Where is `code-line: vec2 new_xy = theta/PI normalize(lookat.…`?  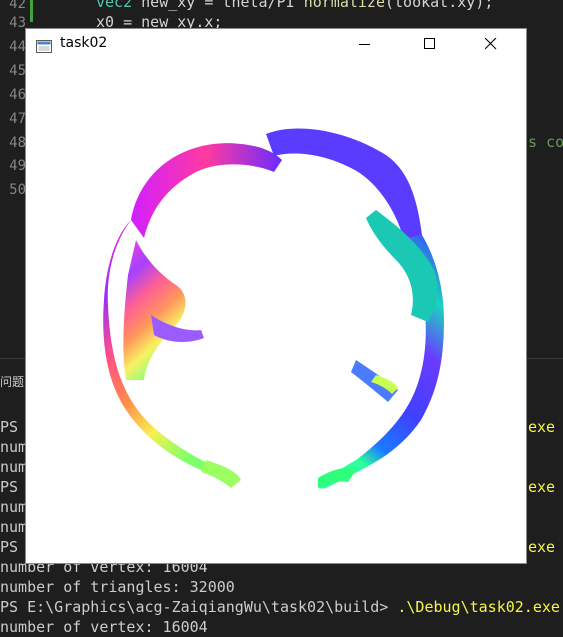 code-line: vec2 new_xy = theta/PI normalize(lookat.… is located at coordinates (294, 5).